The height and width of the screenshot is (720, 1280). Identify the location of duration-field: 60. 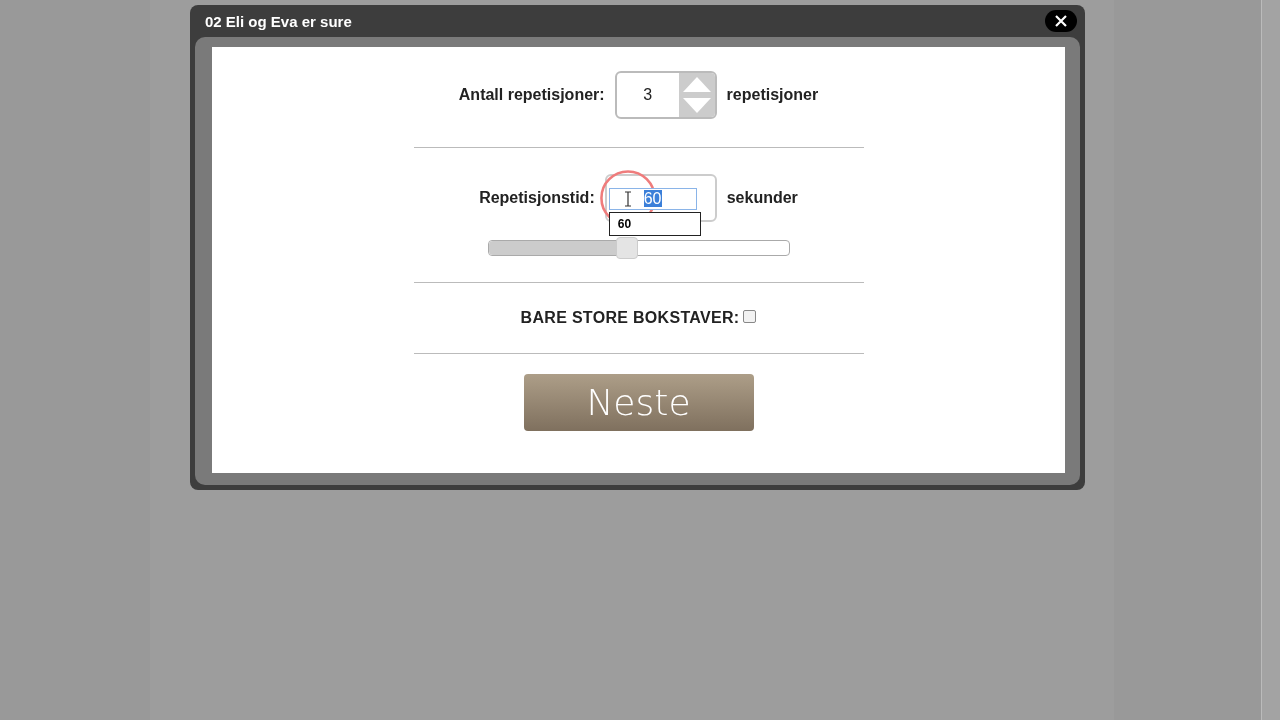
(652, 199).